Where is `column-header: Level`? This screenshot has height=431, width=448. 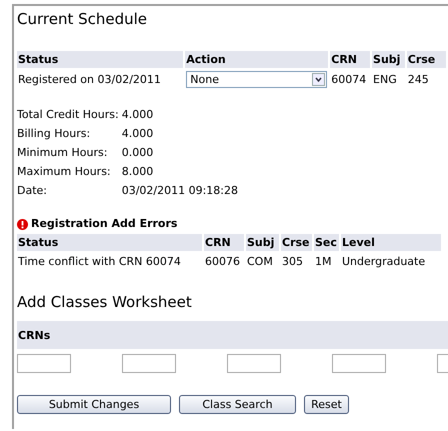
column-header: Level is located at coordinates (391, 242).